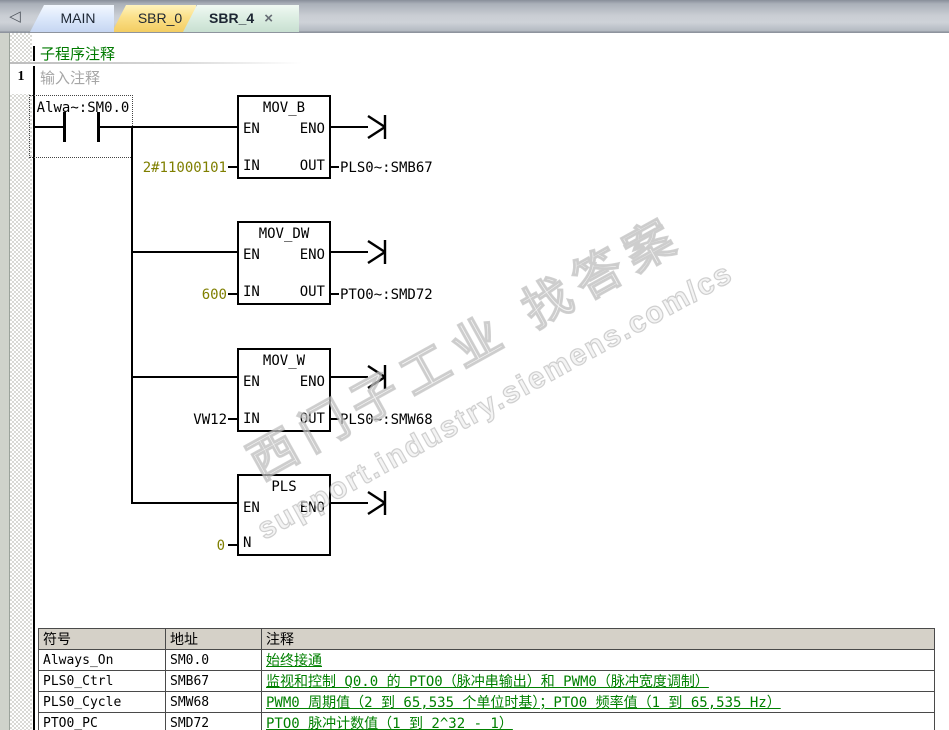 The width and height of the screenshot is (949, 730). I want to click on cell-symbol: Always_On, so click(102, 660).